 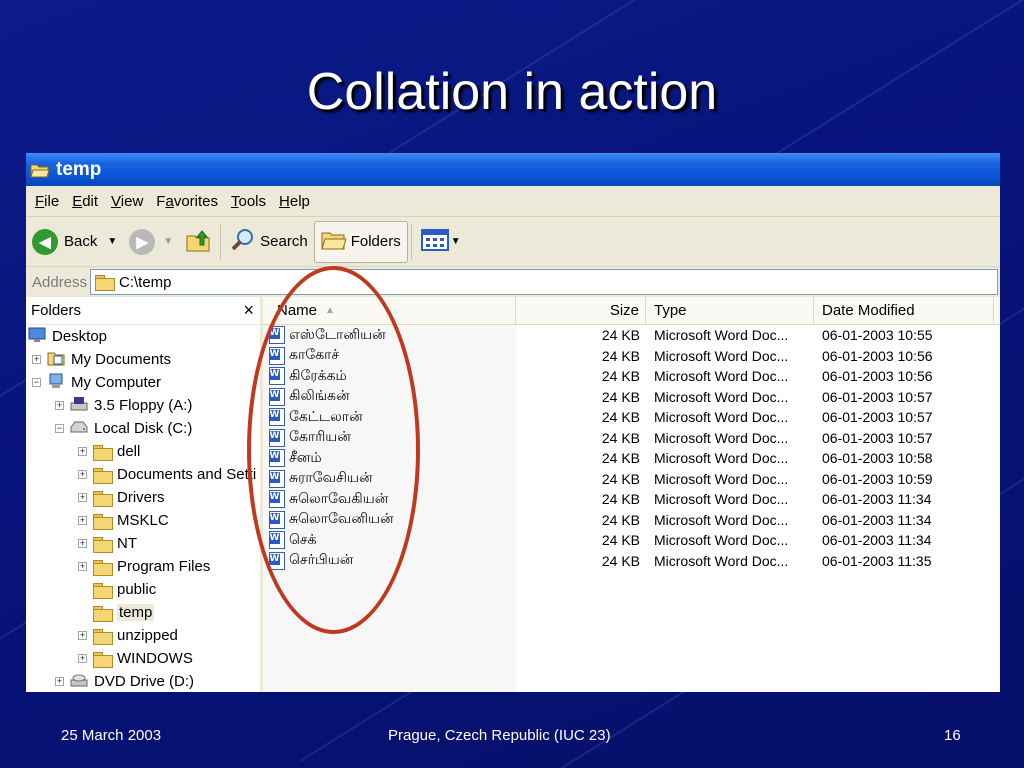 What do you see at coordinates (248, 201) in the screenshot?
I see `menu-tools: Tools` at bounding box center [248, 201].